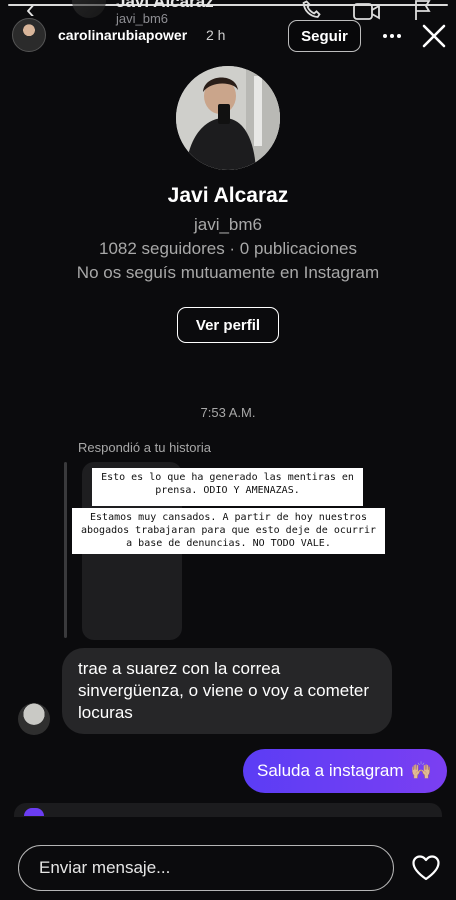 Image resolution: width=456 pixels, height=900 pixels. Describe the element at coordinates (227, 248) in the screenshot. I see `profile-stats: 1082 seguidores · 0 publicaciones` at that location.